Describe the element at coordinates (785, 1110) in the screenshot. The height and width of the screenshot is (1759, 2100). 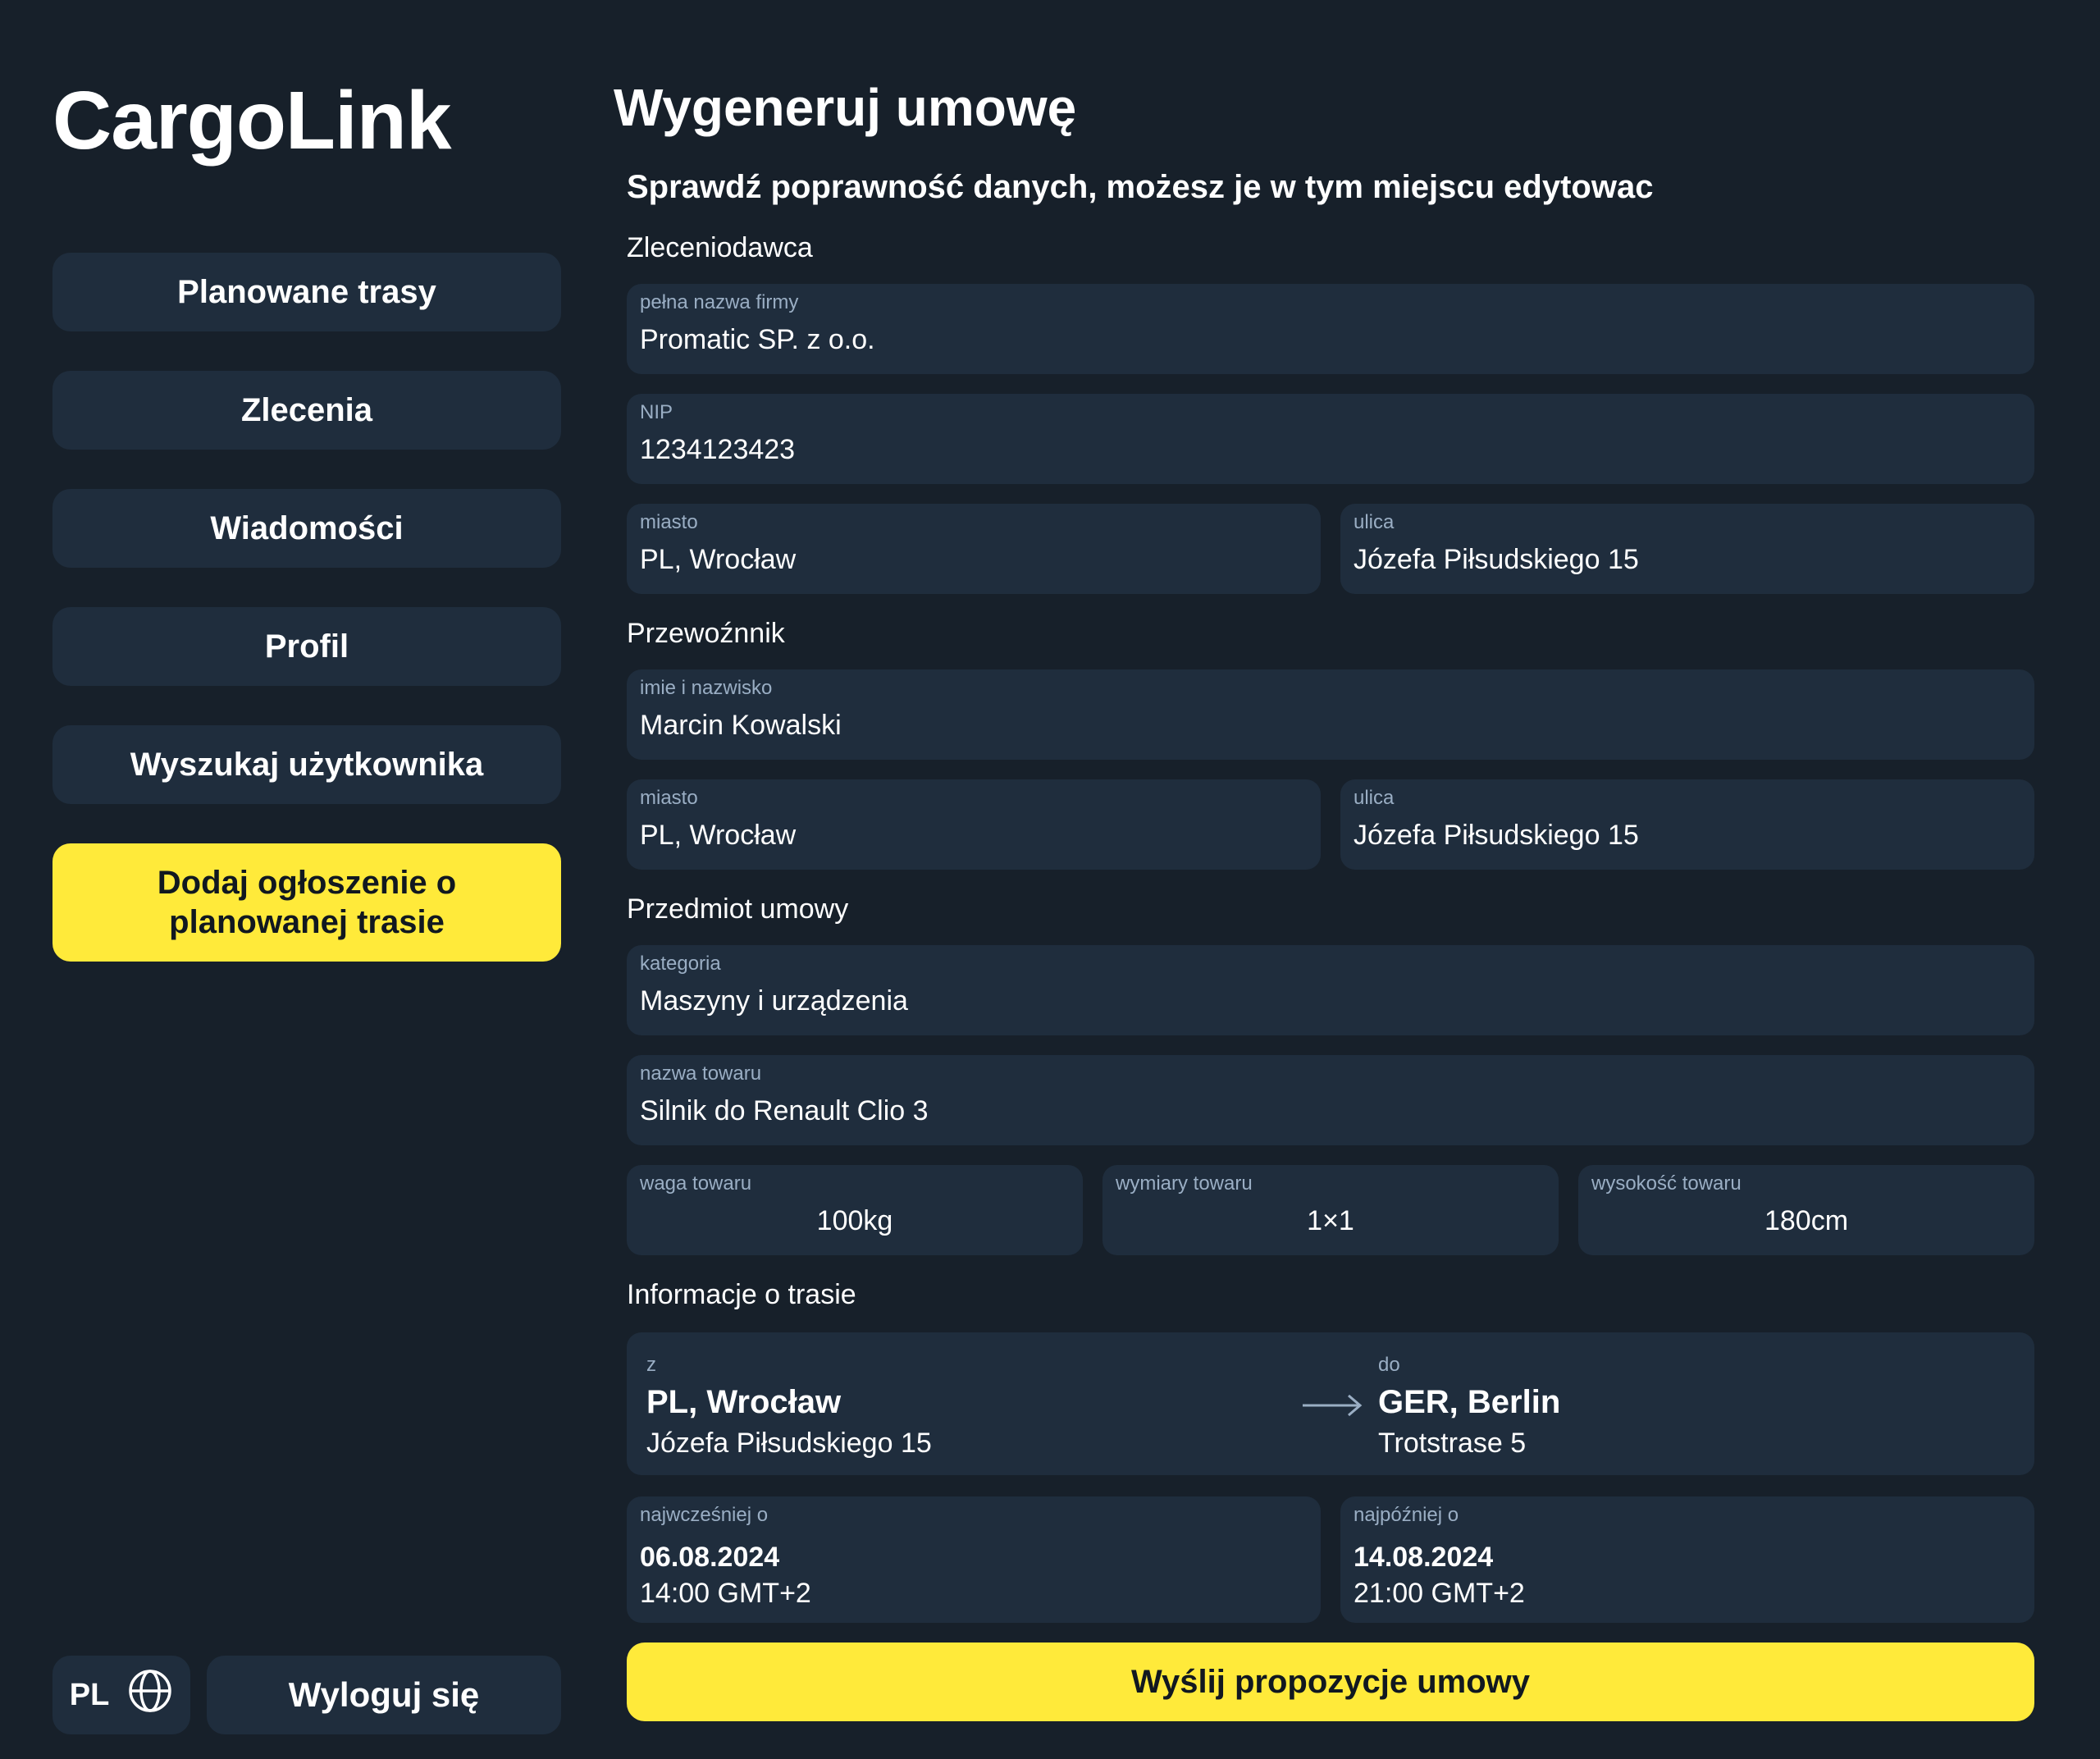
I see `field-value: Silnik do Renault Clio 3` at that location.